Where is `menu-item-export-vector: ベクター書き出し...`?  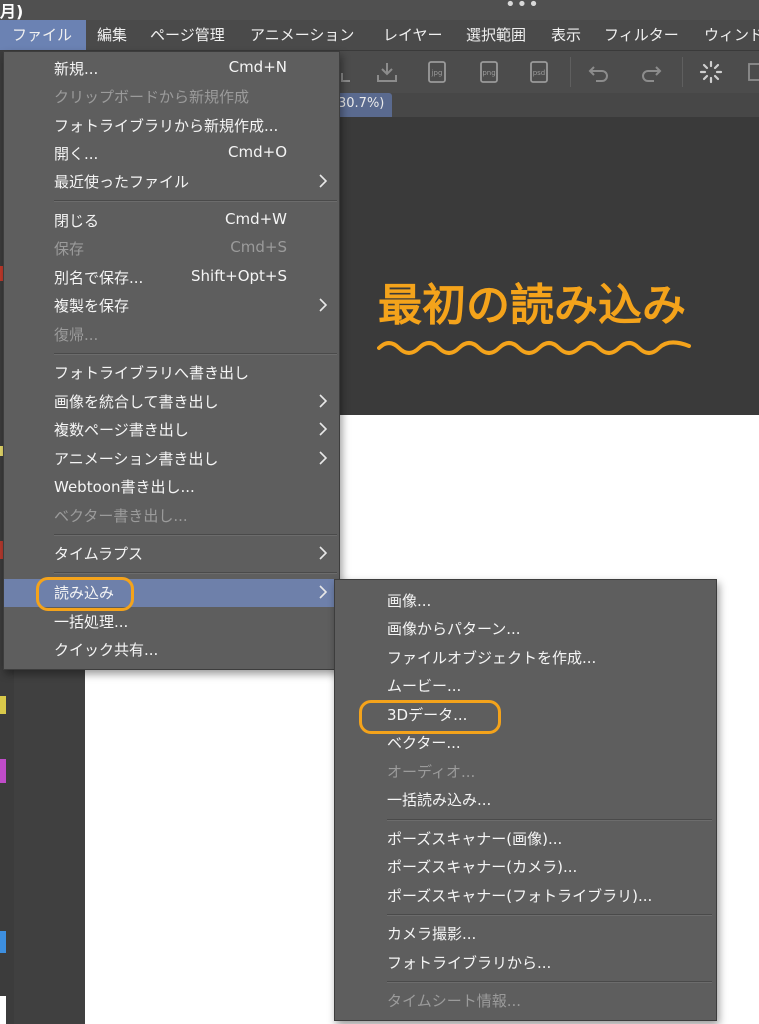 menu-item-export-vector: ベクター書き出し... is located at coordinates (121, 516).